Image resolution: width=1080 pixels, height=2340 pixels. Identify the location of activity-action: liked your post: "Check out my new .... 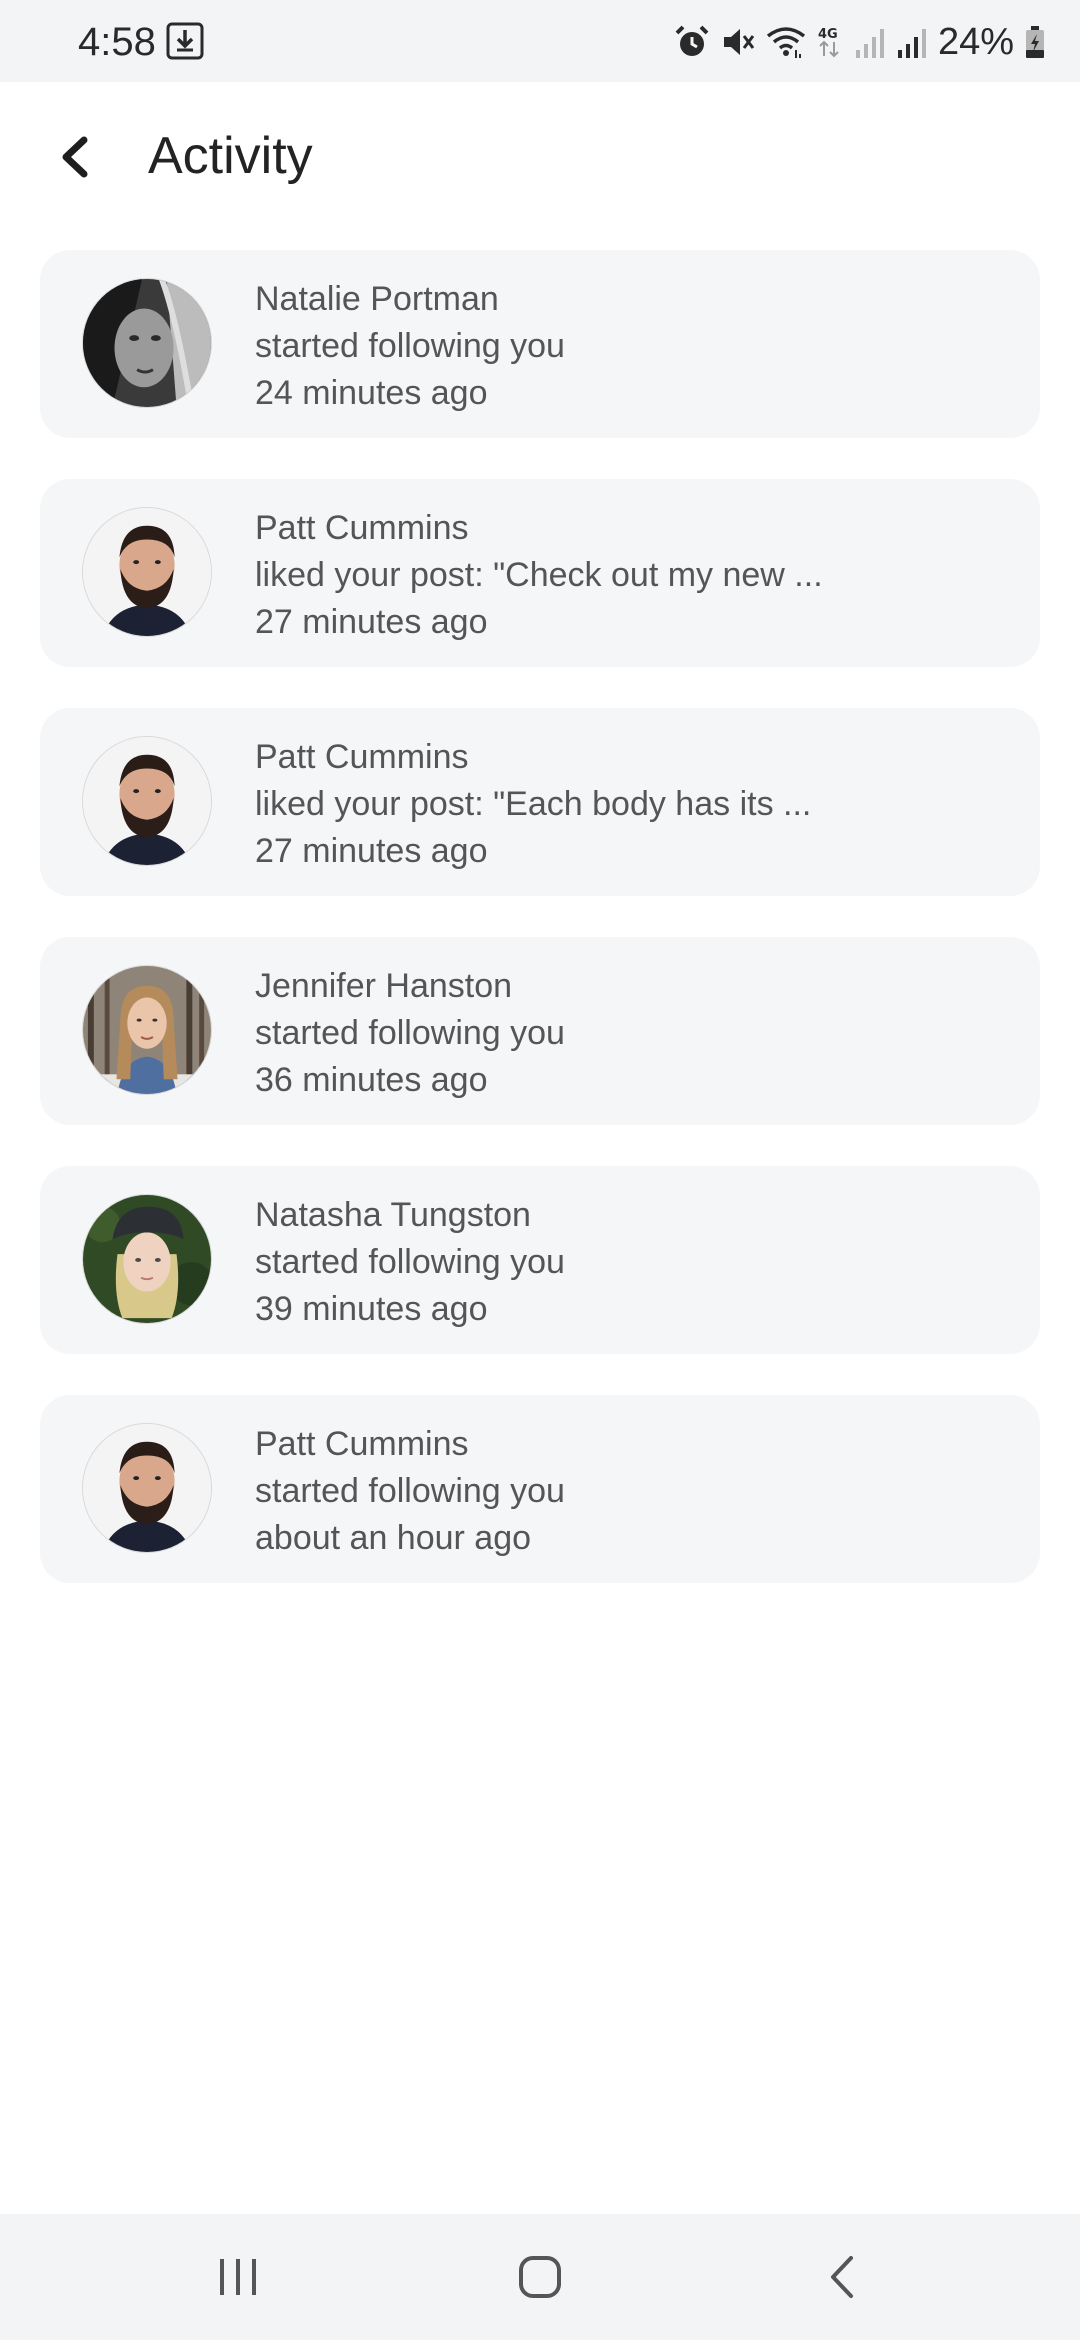
(539, 575).